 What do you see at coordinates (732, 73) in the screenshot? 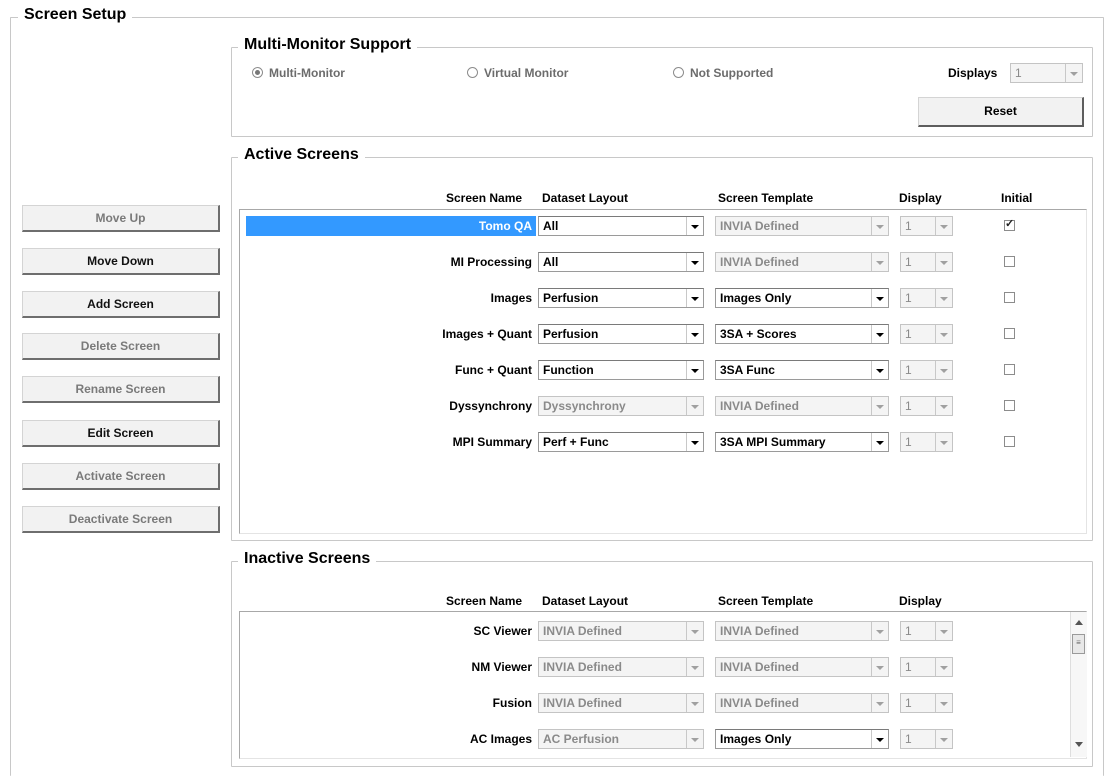
I see `radio-label: Not Supported` at bounding box center [732, 73].